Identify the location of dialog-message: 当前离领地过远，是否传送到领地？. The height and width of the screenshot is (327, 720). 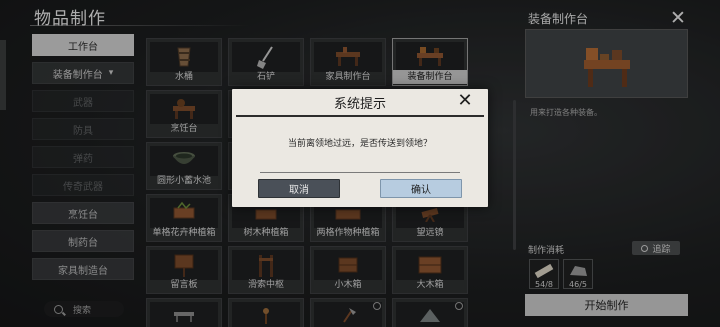
(359, 144).